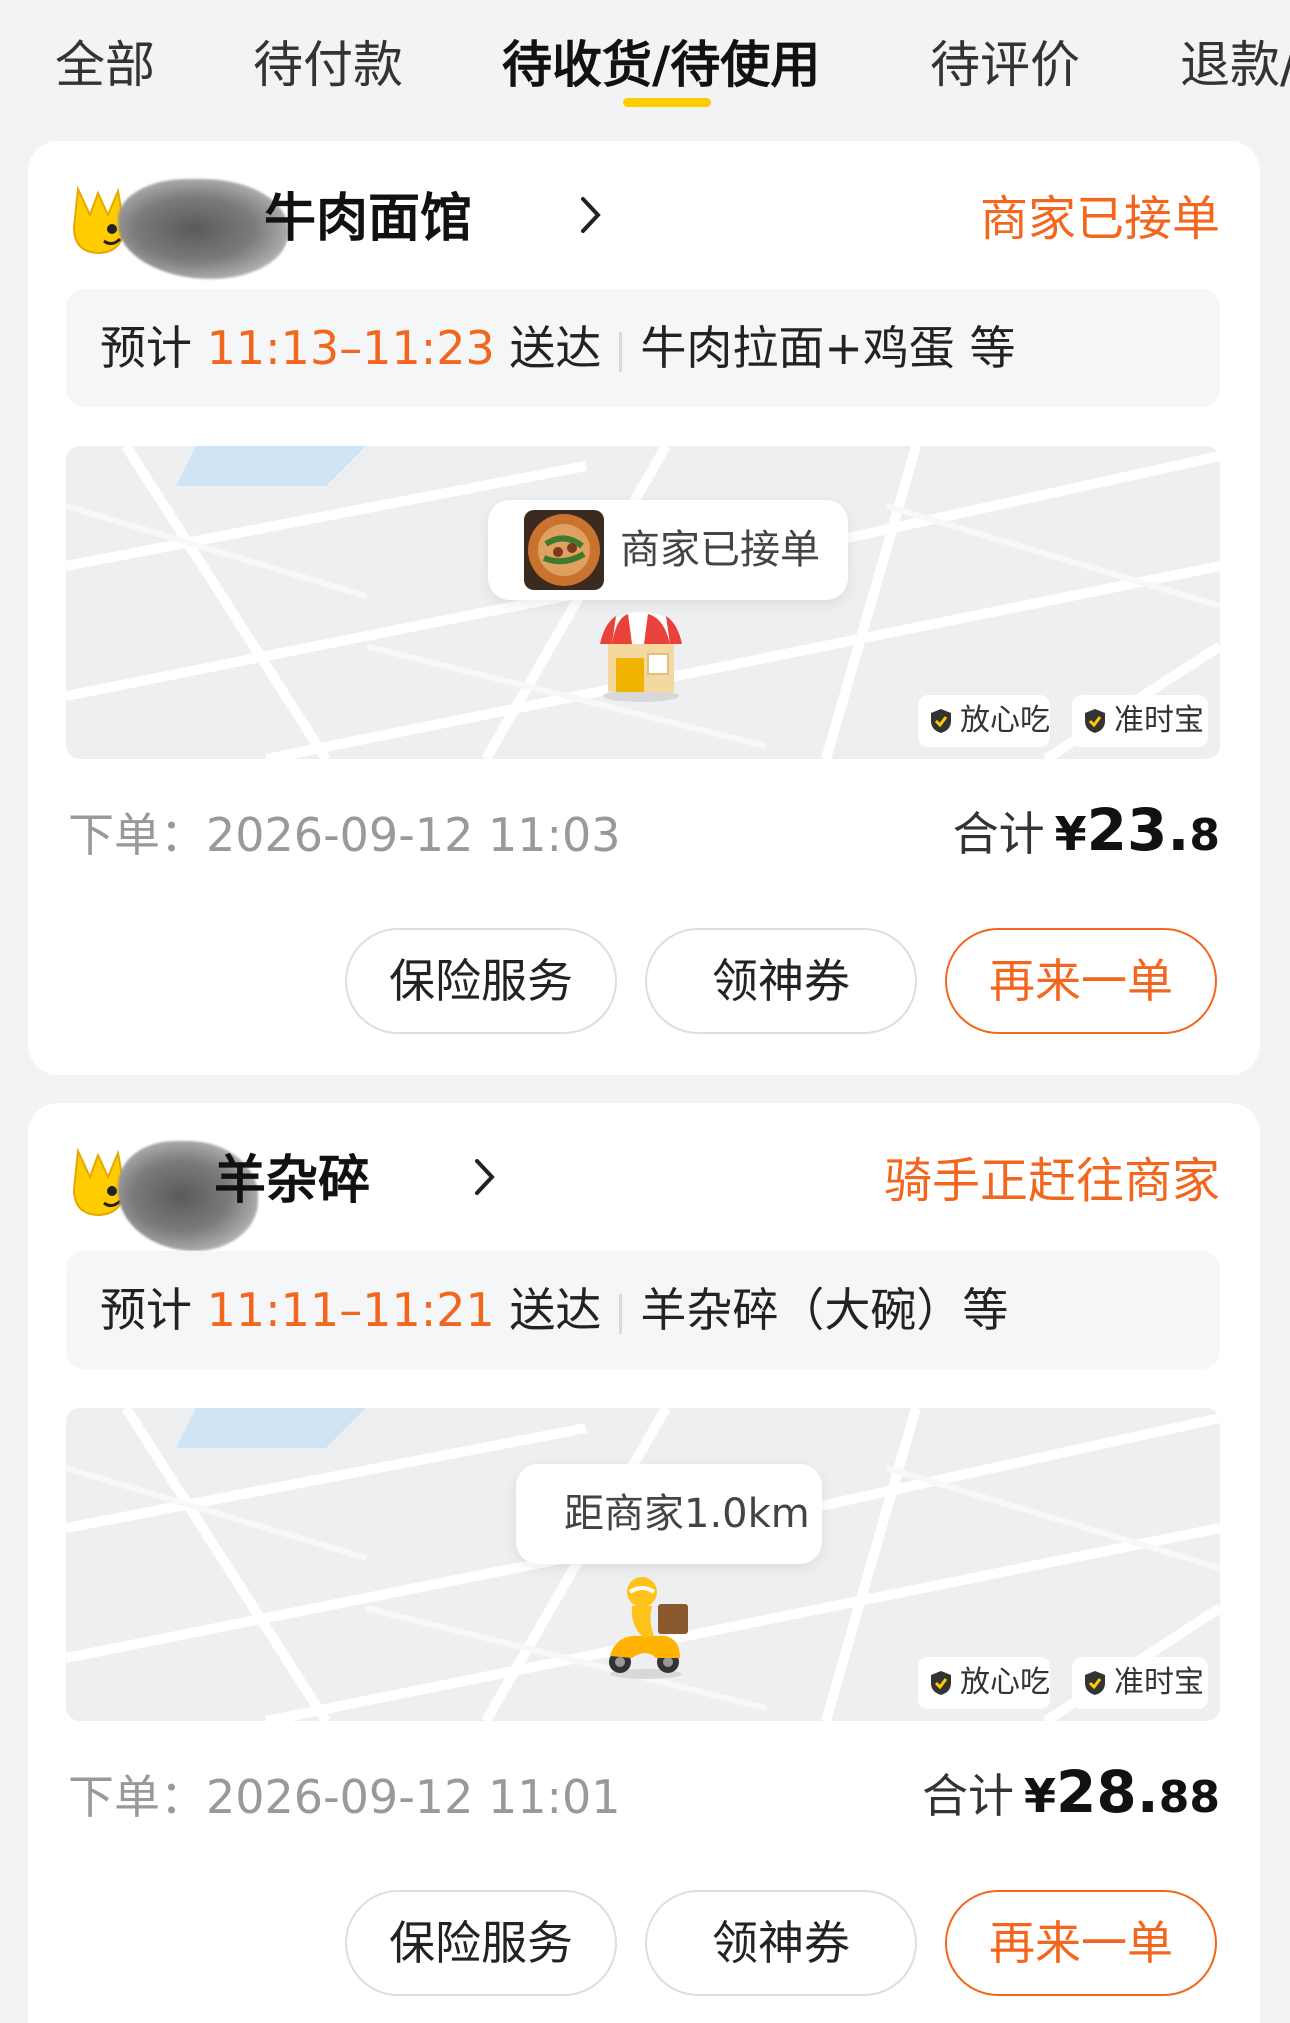  What do you see at coordinates (1099, 219) in the screenshot?
I see `order-status: 商家已接单` at bounding box center [1099, 219].